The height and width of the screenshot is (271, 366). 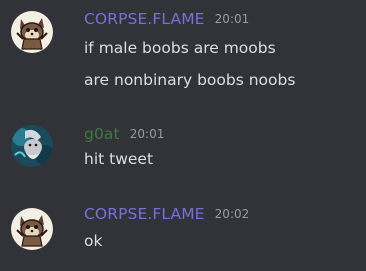 What do you see at coordinates (232, 214) in the screenshot?
I see `timestamp: 20:02` at bounding box center [232, 214].